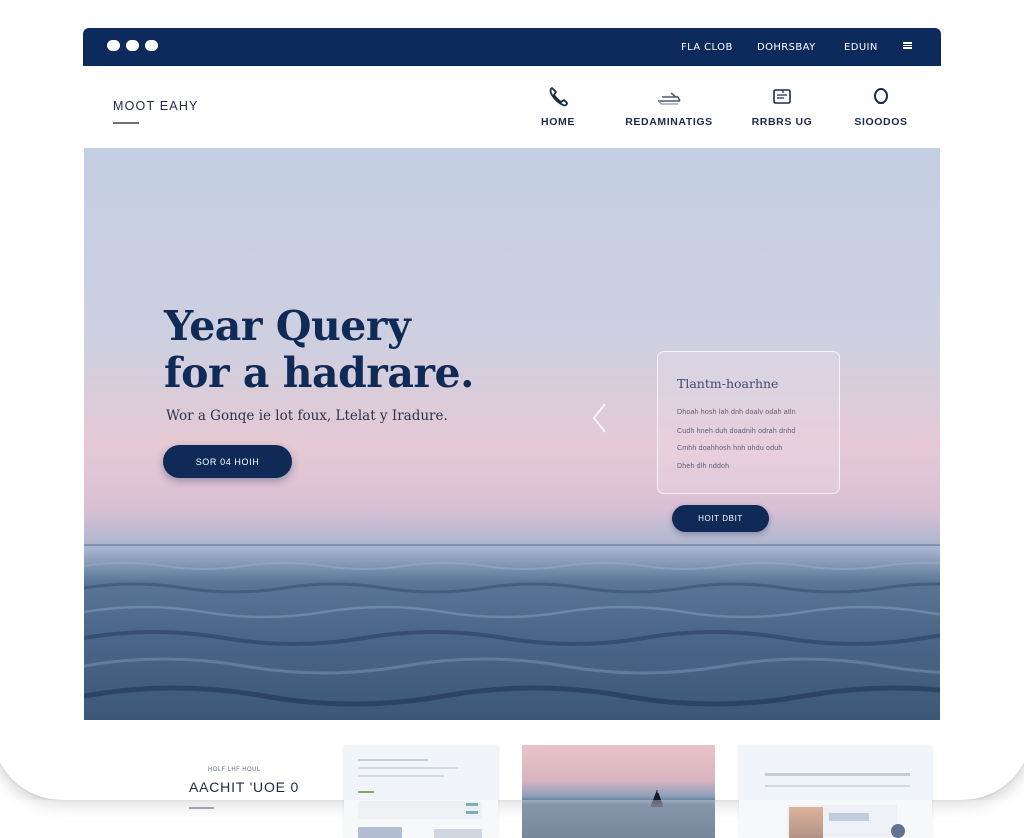  What do you see at coordinates (558, 97) in the screenshot?
I see `phone-icon` at bounding box center [558, 97].